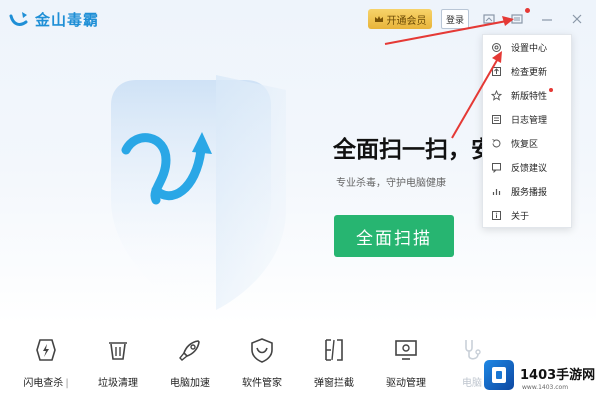 The height and width of the screenshot is (416, 596). I want to click on menu-item-service-broadcast: 服务播报, so click(528, 191).